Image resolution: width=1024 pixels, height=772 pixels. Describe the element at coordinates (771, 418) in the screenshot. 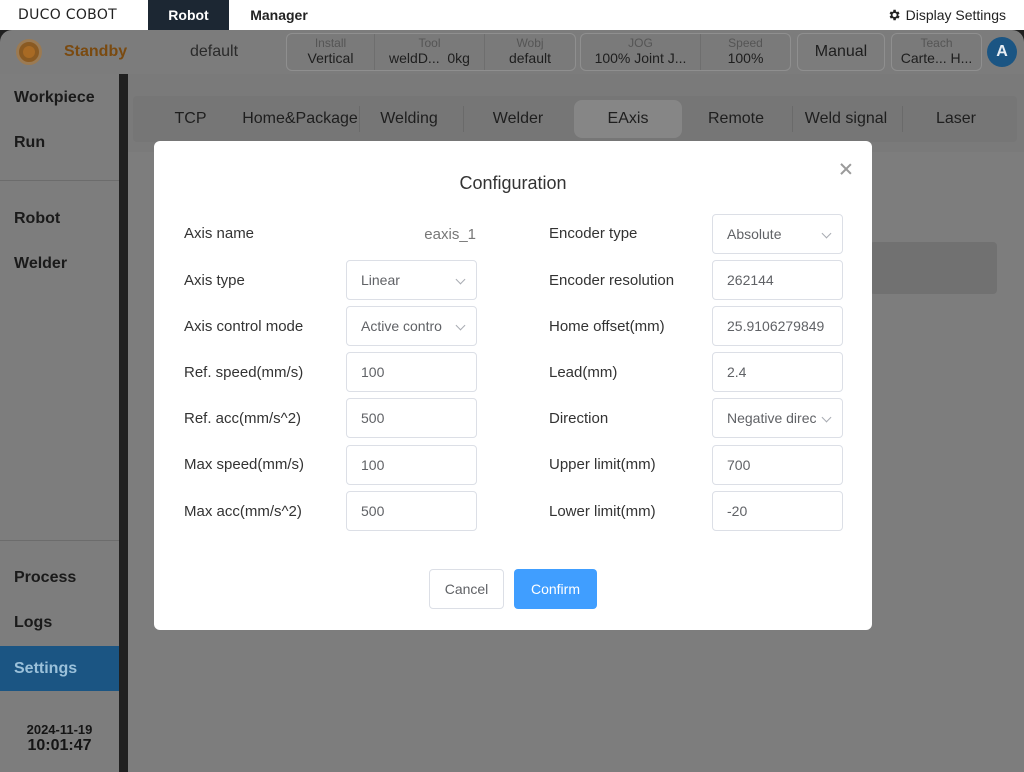

I see `direction-value: Negative direc` at that location.